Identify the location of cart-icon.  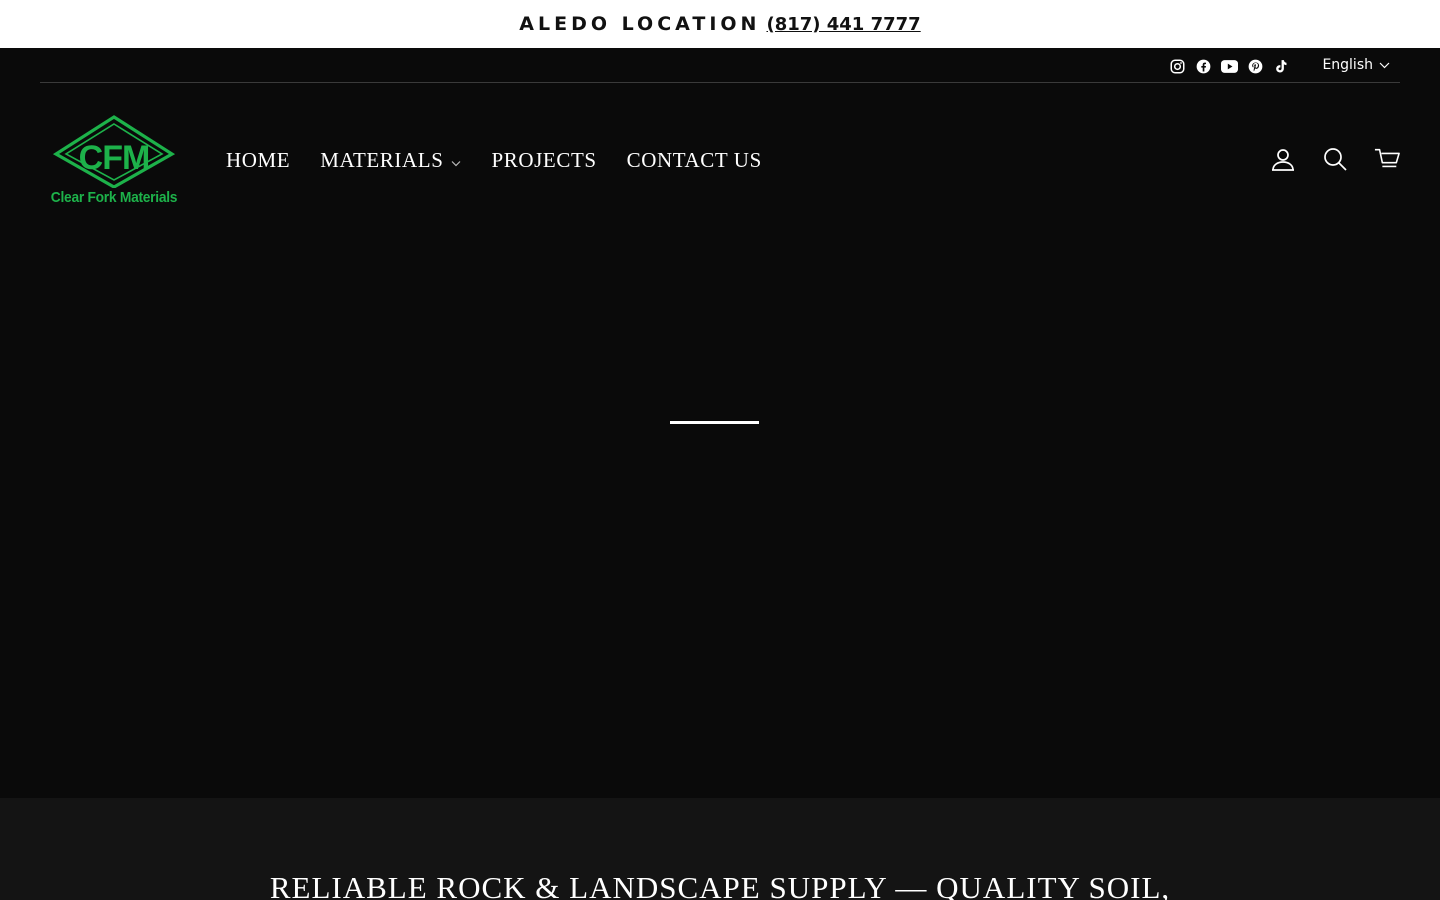
(1387, 159).